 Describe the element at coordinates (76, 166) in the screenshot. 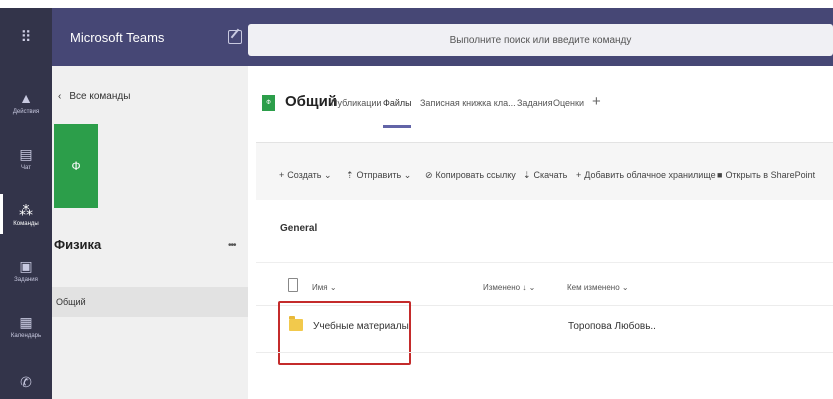

I see `team-avatar: Ф` at that location.